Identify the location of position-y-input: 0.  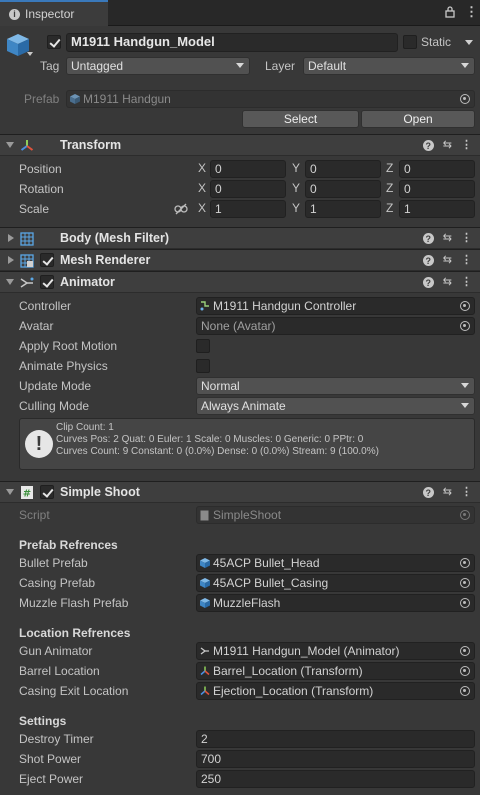
(343, 169).